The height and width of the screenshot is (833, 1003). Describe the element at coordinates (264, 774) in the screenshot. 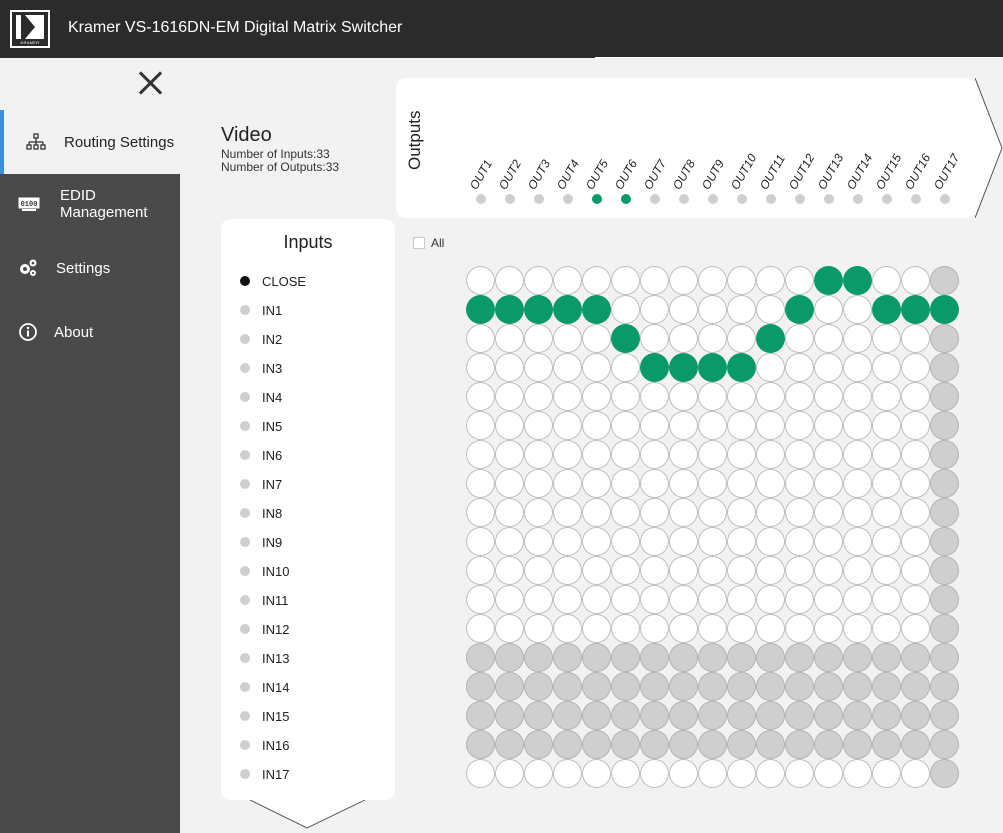

I see `input-row: IN17` at that location.